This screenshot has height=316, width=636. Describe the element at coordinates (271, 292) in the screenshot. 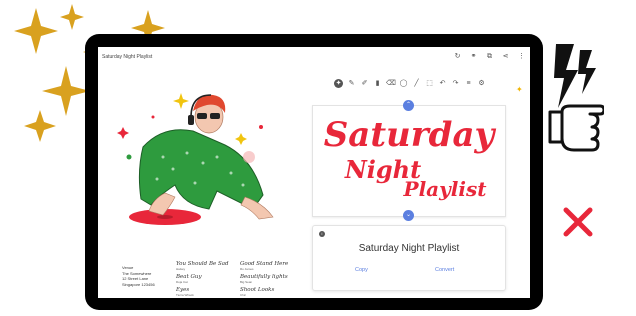

I see `track-item: Shoot Looks Chic` at that location.